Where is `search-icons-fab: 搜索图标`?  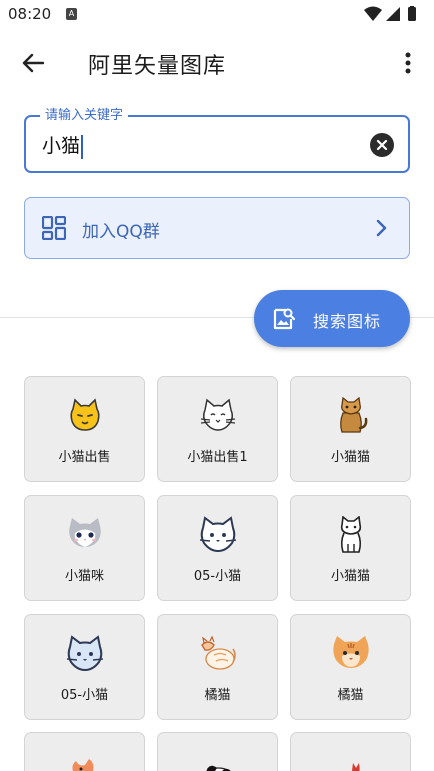
search-icons-fab: 搜索图标 is located at coordinates (332, 318).